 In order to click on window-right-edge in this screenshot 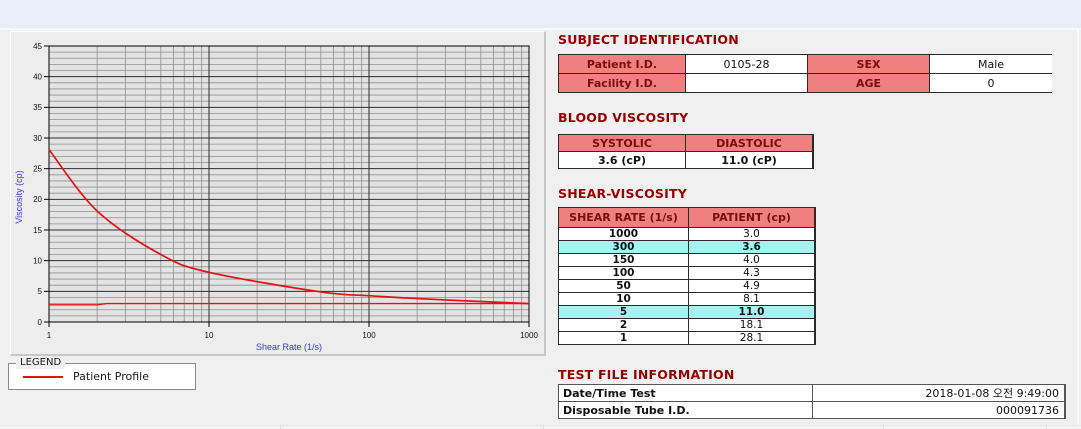, I will do `click(1078, 228)`.